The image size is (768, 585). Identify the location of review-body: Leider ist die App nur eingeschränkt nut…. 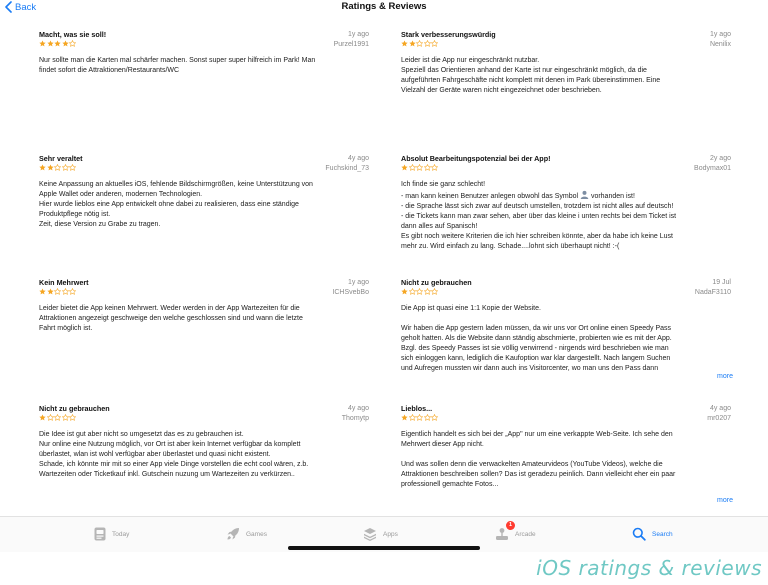
(531, 75).